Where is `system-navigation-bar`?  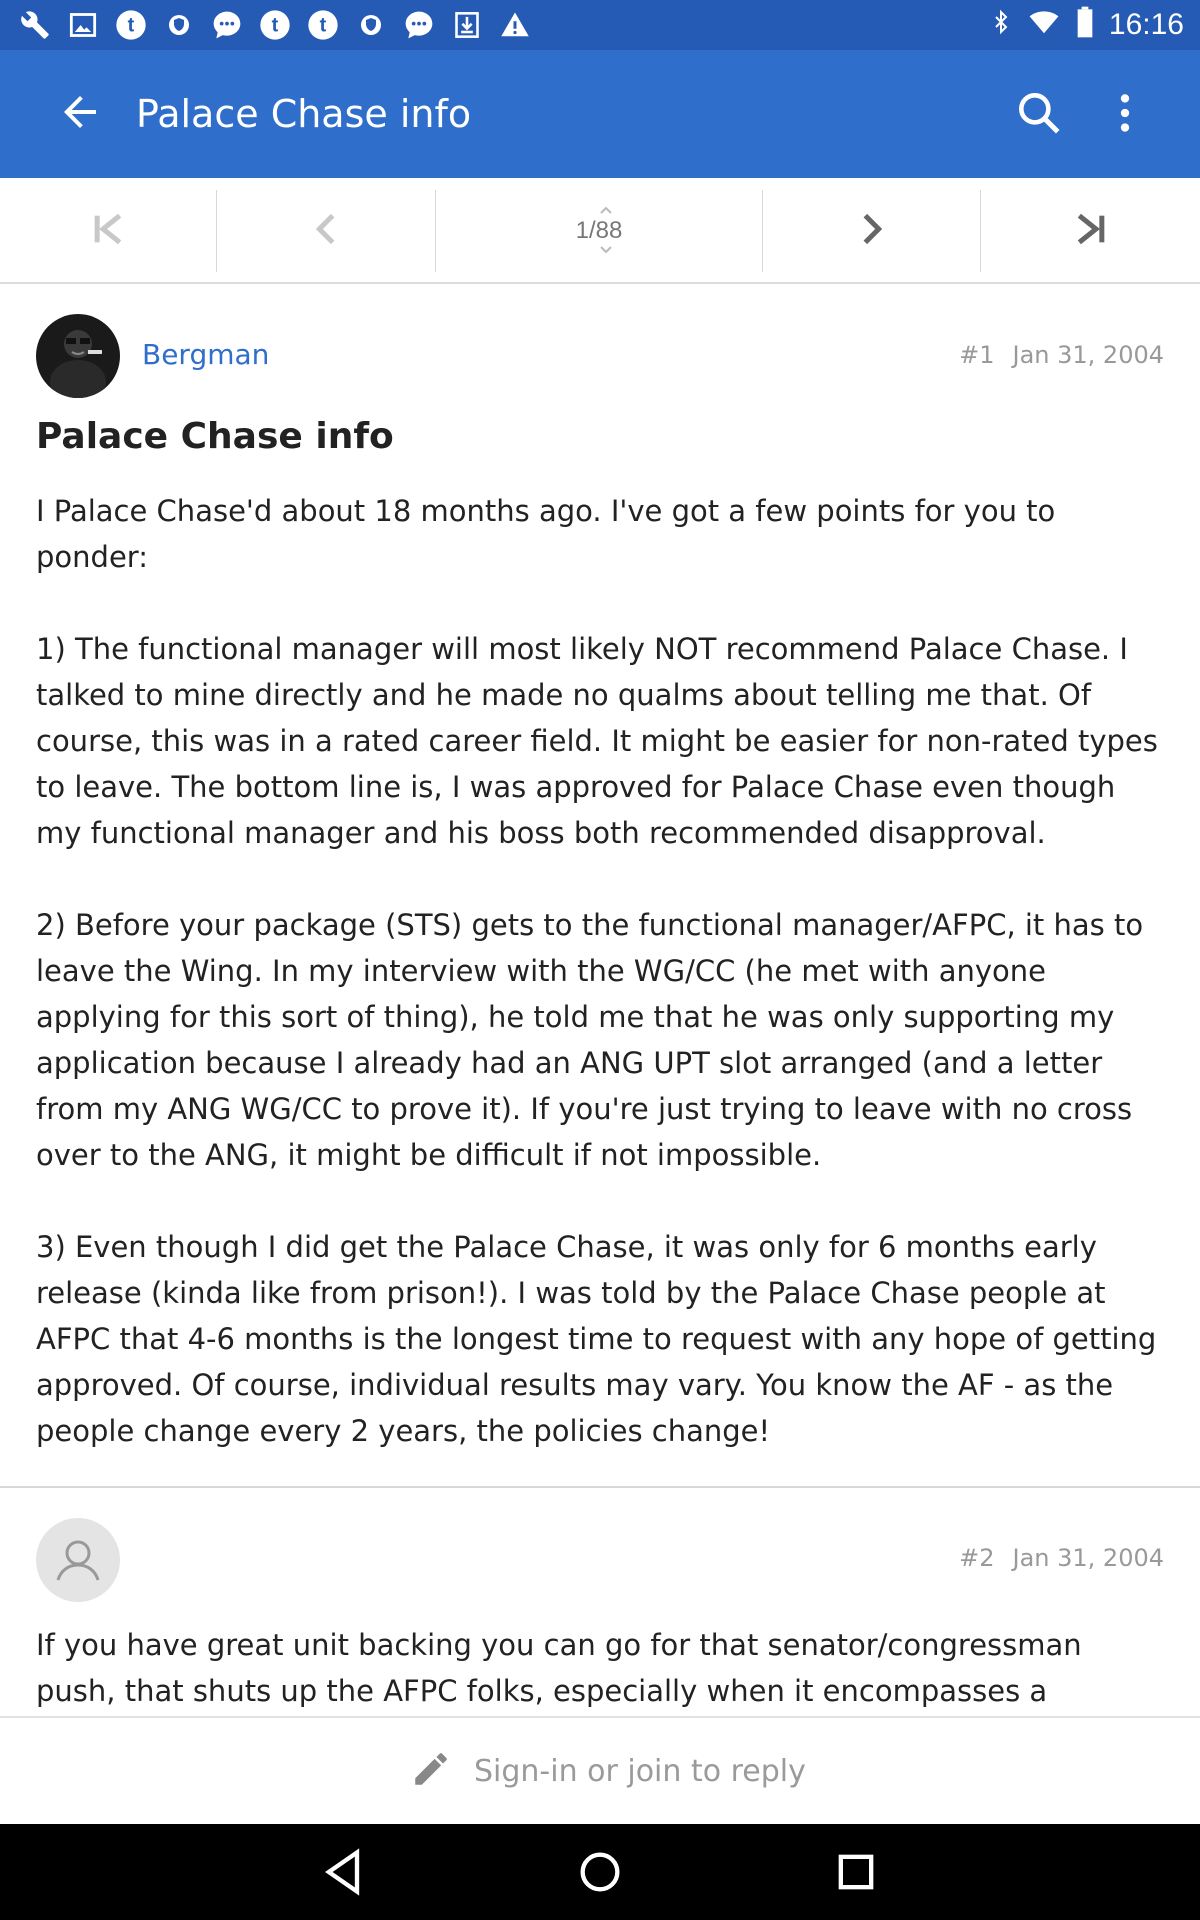 system-navigation-bar is located at coordinates (600, 1872).